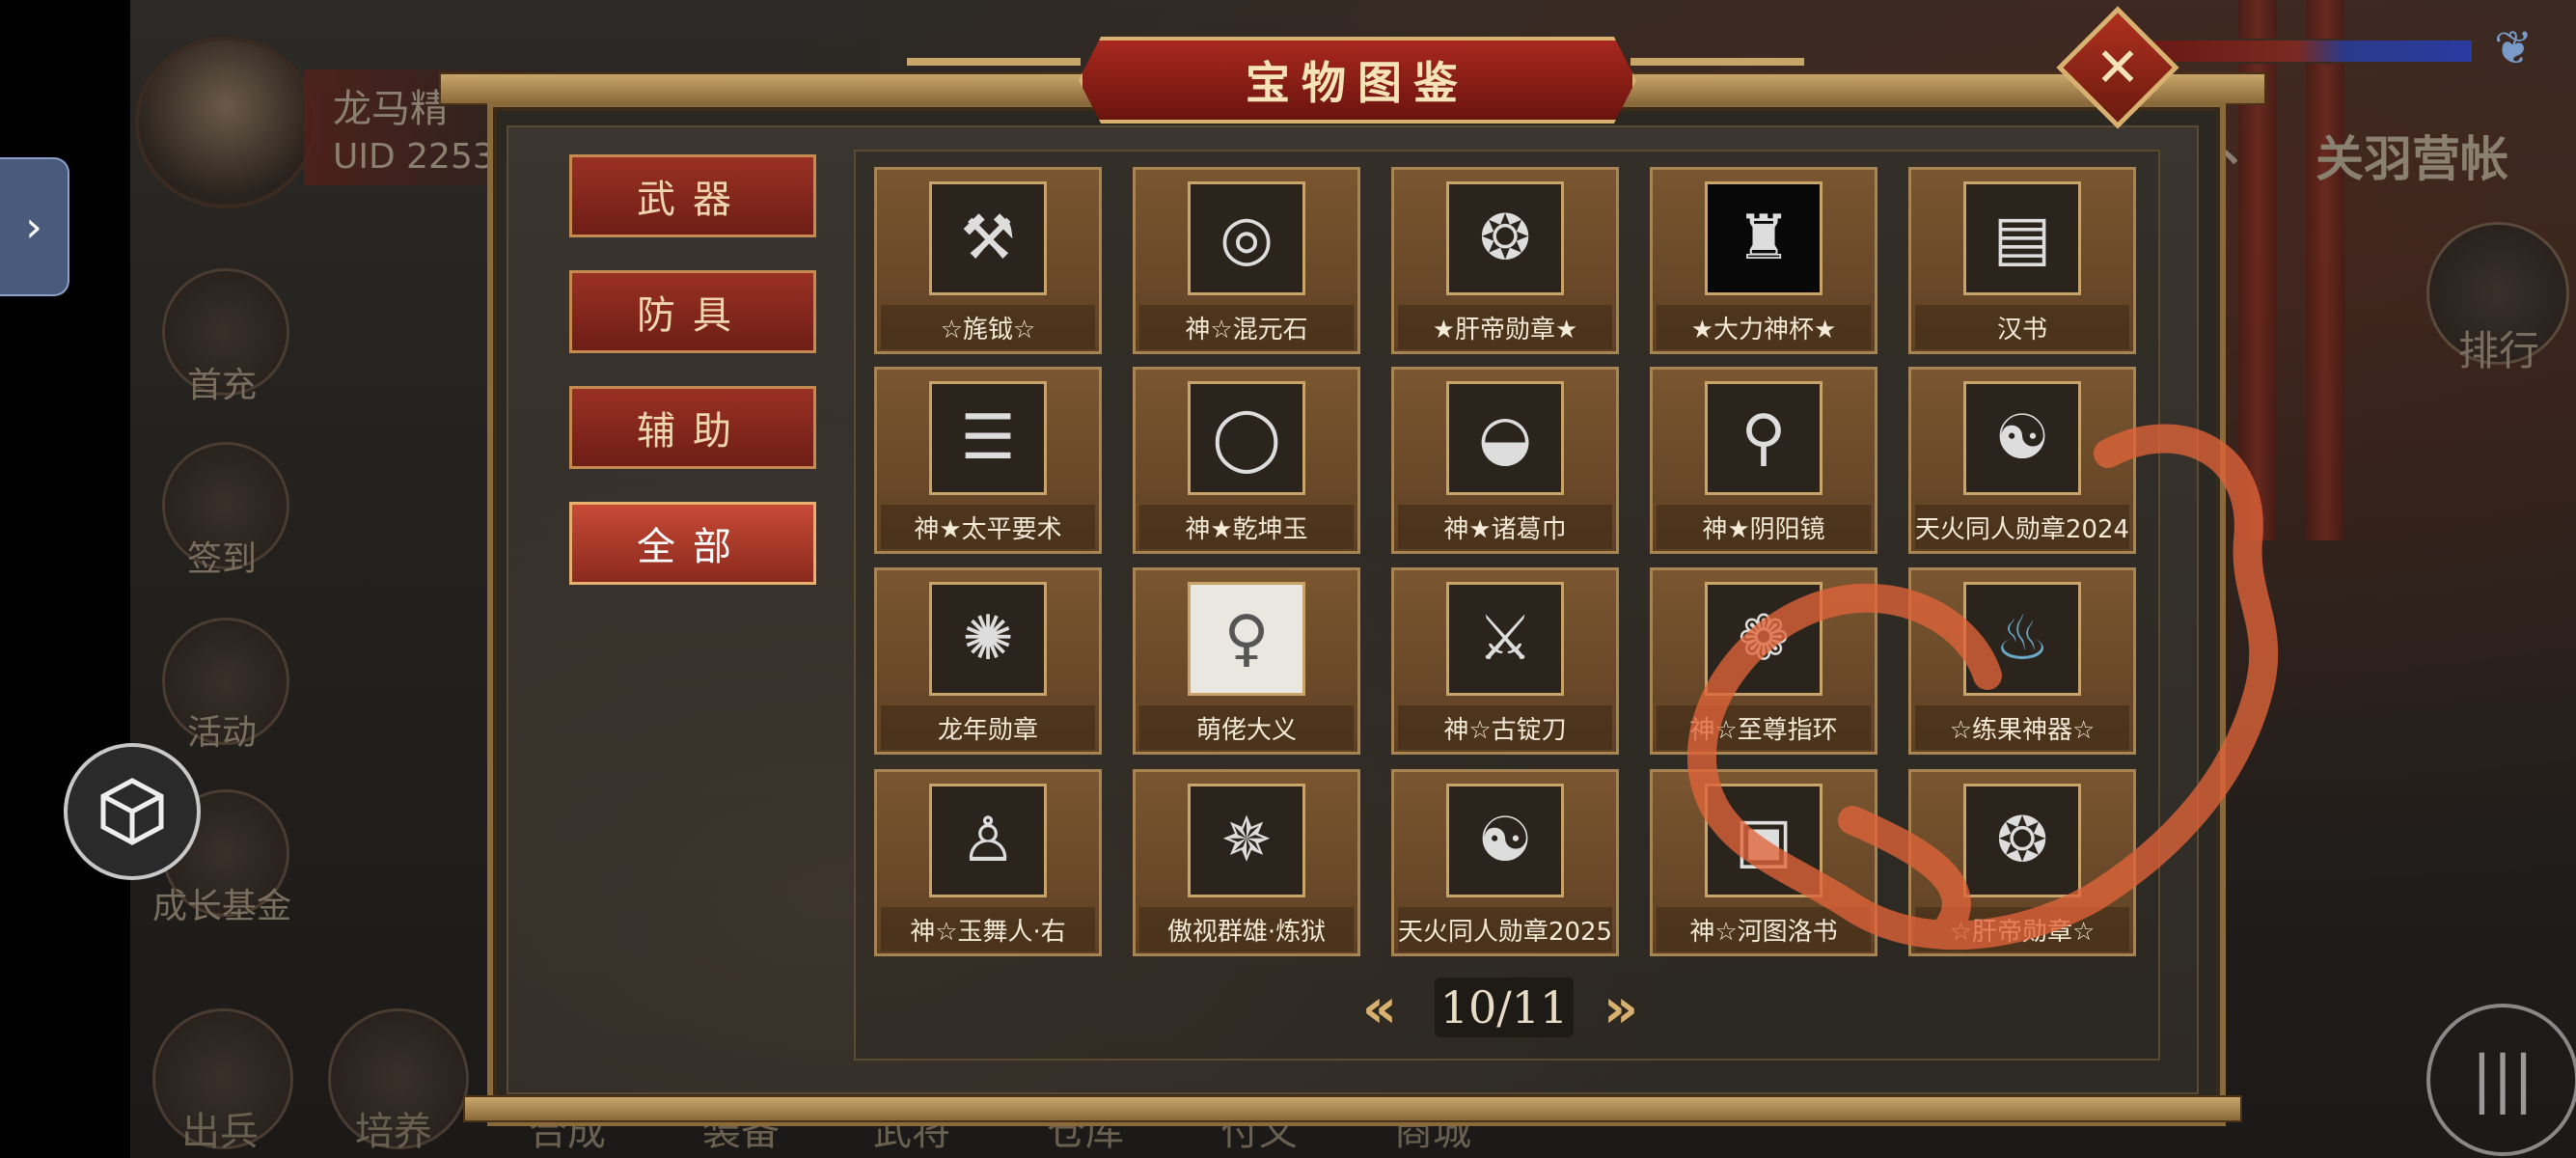  I want to click on growth-fund-label: 成长基金, so click(221, 906).